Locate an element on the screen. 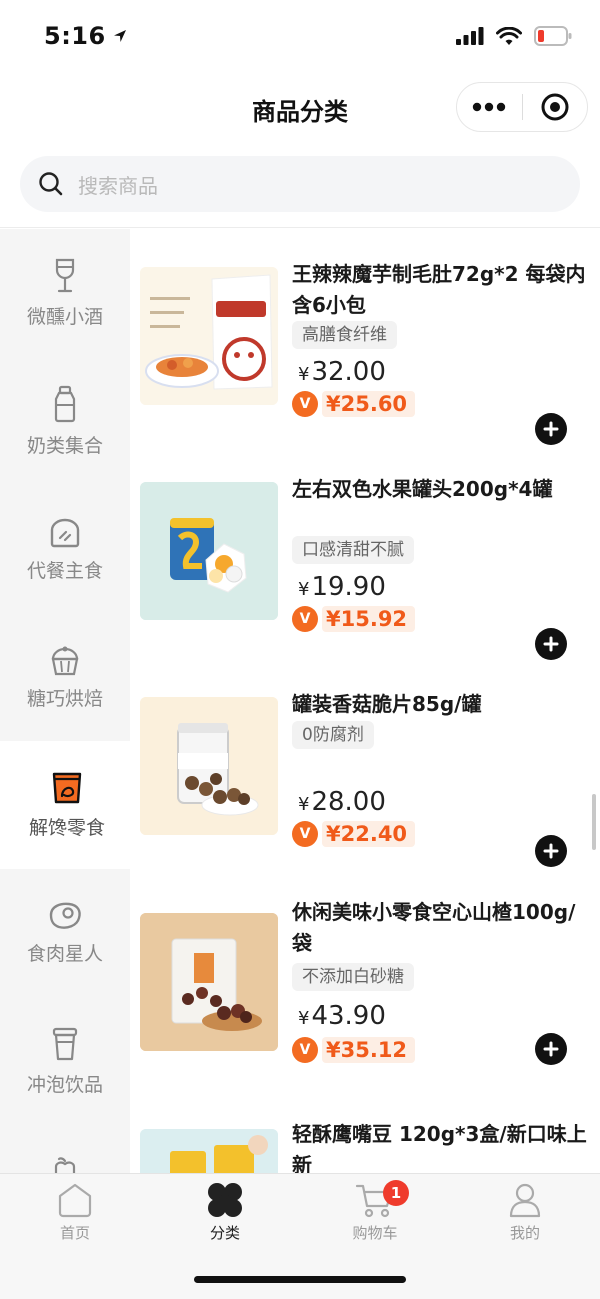 This screenshot has height=1299, width=600. search-icon is located at coordinates (51, 184).